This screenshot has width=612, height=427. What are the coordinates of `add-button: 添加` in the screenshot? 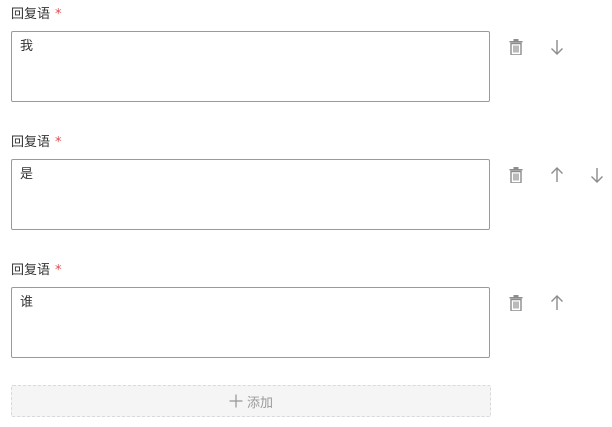 It's located at (251, 401).